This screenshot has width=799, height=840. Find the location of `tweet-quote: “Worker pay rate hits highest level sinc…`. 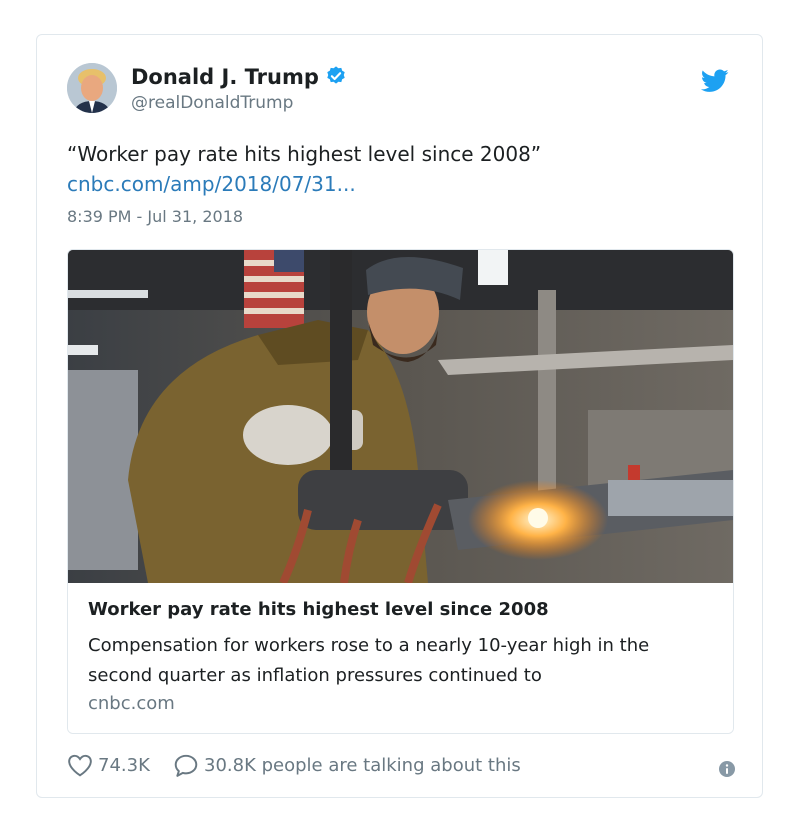

tweet-quote: “Worker pay rate hits highest level sinc… is located at coordinates (304, 154).